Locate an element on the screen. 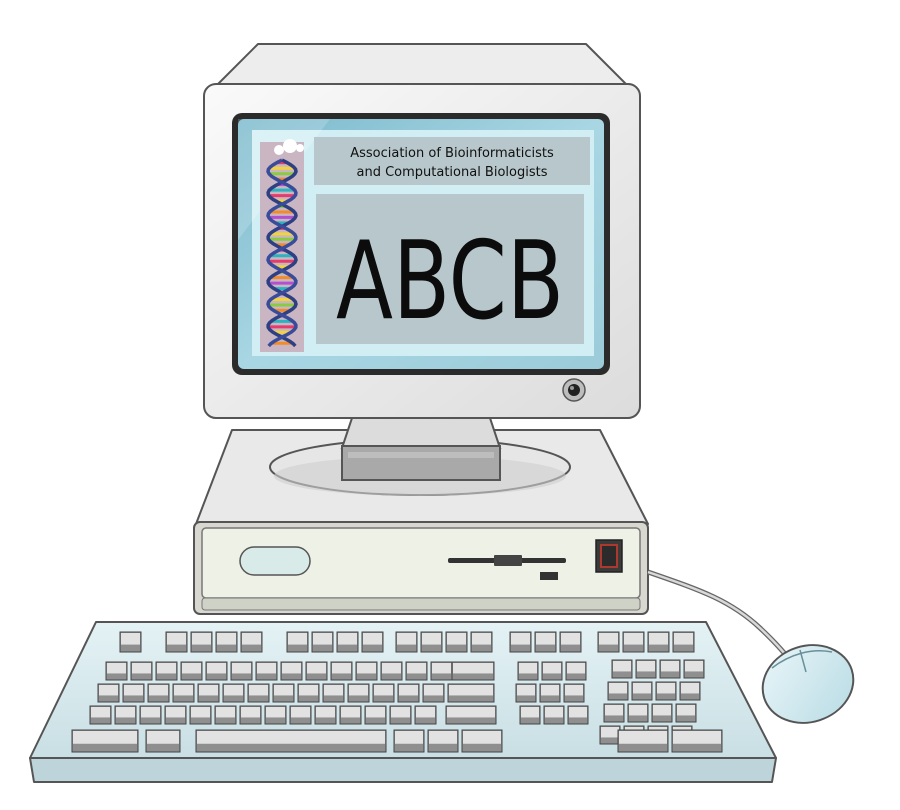 This screenshot has width=900, height=810. power-button is located at coordinates (609, 556).